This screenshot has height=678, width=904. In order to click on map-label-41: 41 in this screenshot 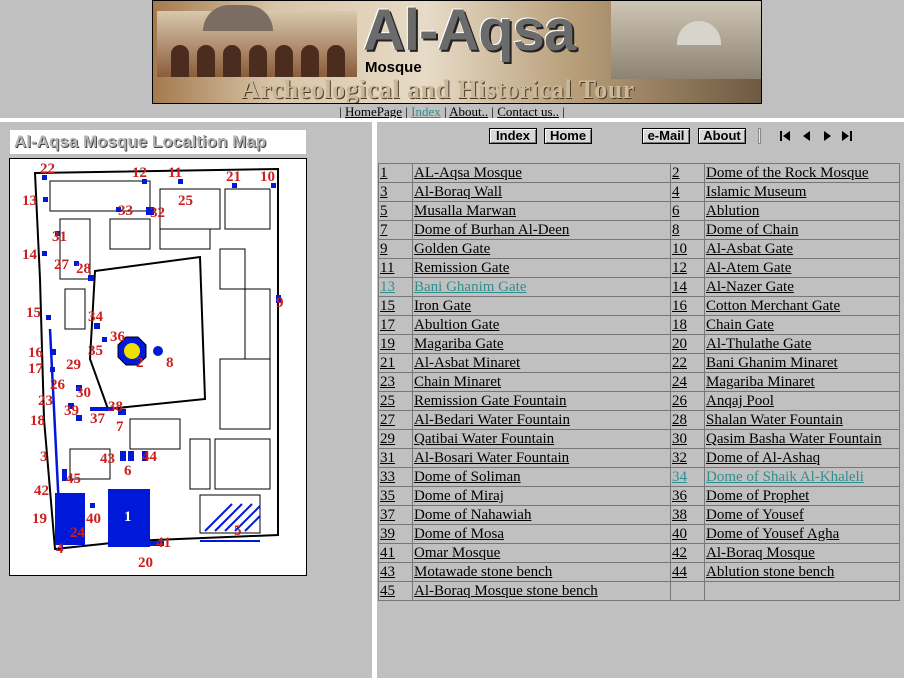, I will do `click(163, 543)`.